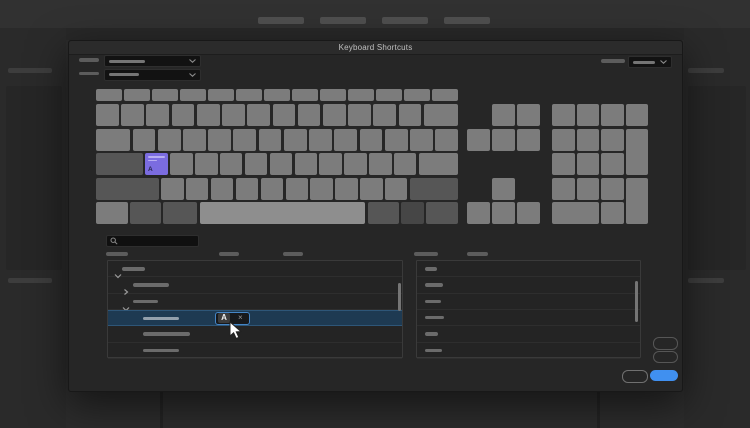  I want to click on key-a-highlighted: A, so click(156, 164).